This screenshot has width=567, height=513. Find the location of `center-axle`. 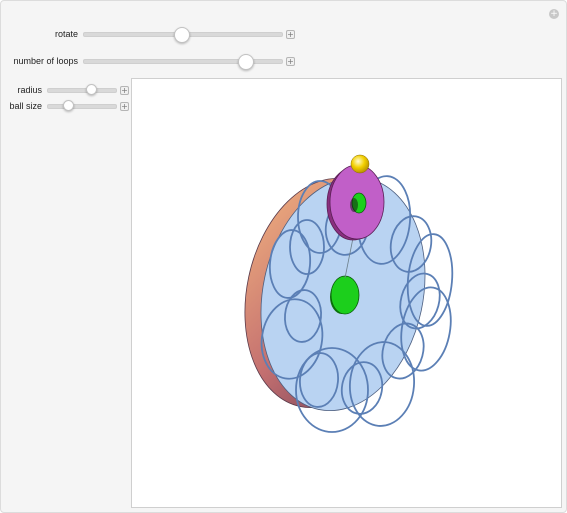

center-axle is located at coordinates (345, 295).